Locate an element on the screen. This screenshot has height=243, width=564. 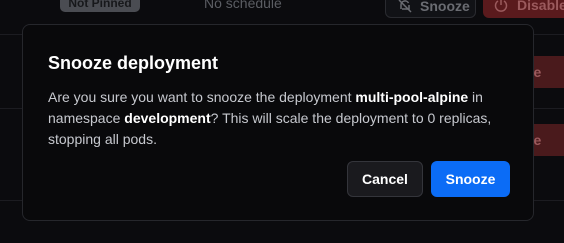
confirm-snooze-button: Snooze is located at coordinates (470, 179).